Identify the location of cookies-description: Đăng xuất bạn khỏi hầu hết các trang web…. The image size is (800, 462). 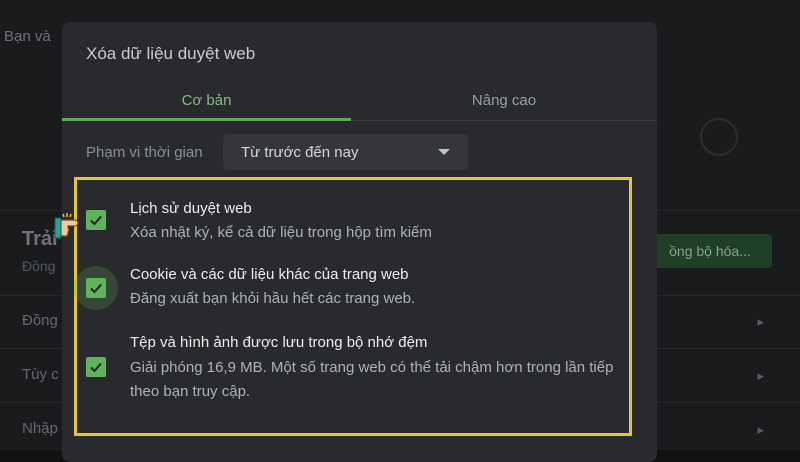
(273, 298).